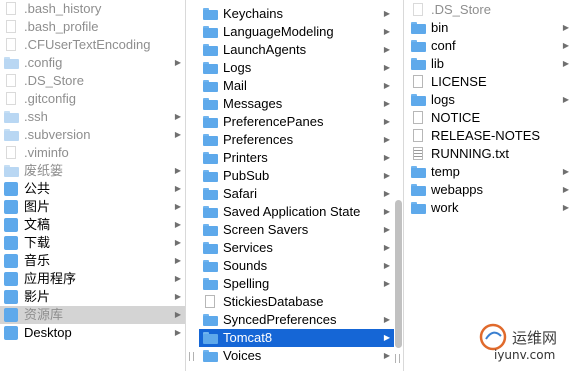  Describe the element at coordinates (296, 266) in the screenshot. I see `finder-item: Sounds ▶` at that location.